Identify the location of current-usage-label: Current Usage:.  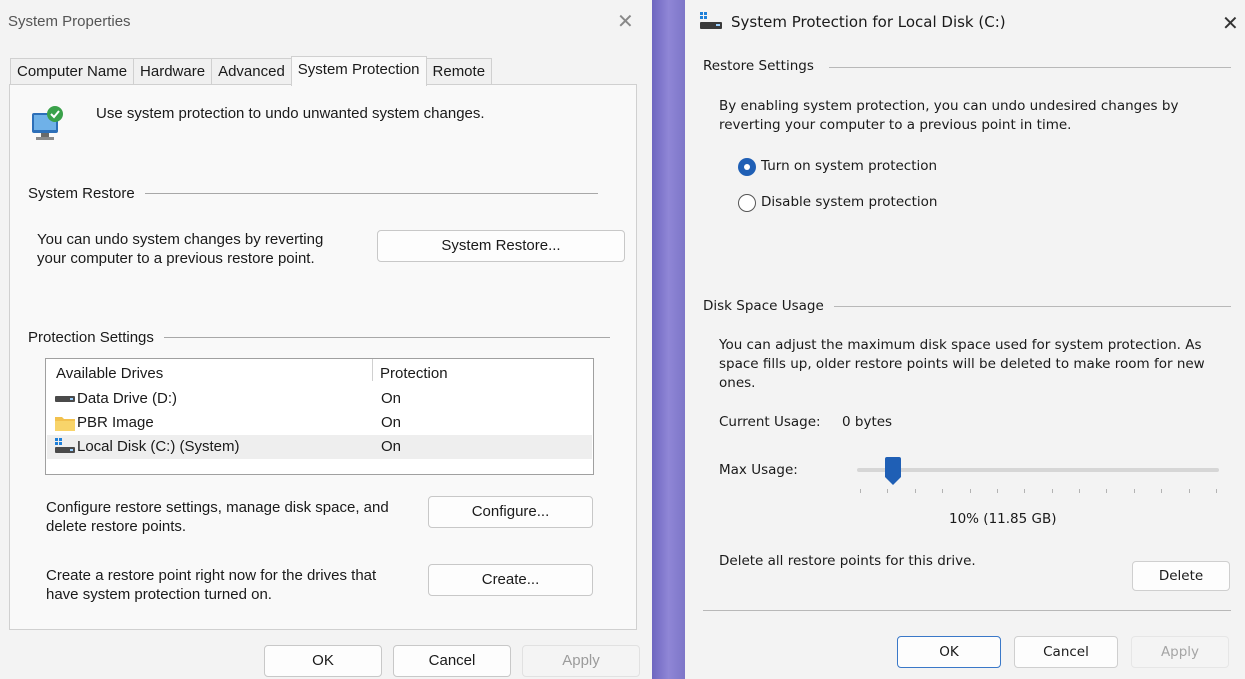
(770, 422).